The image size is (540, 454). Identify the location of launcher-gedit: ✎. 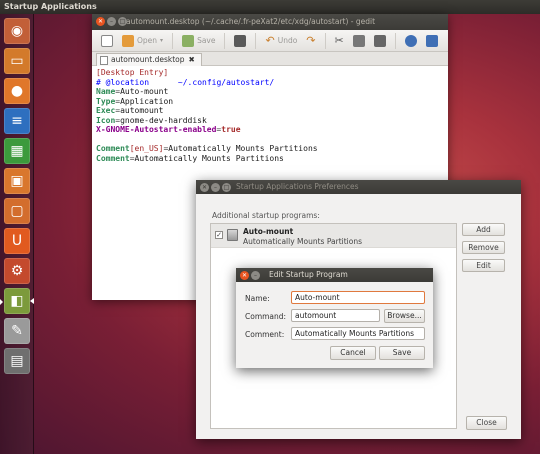
(17, 331).